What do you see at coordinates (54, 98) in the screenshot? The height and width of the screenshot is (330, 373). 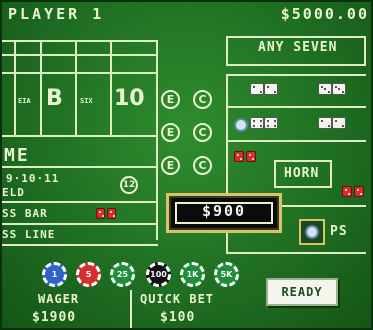 I see `big-bet-label: B` at bounding box center [54, 98].